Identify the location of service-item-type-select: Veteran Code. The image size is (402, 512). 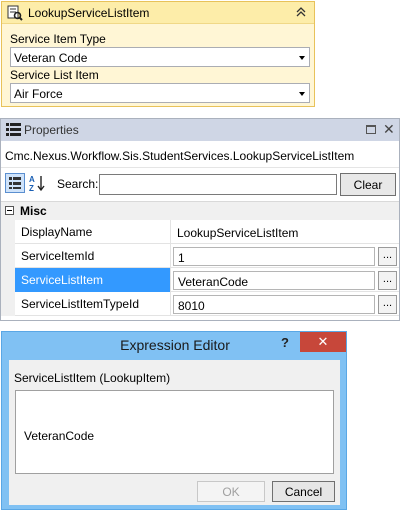
(160, 57).